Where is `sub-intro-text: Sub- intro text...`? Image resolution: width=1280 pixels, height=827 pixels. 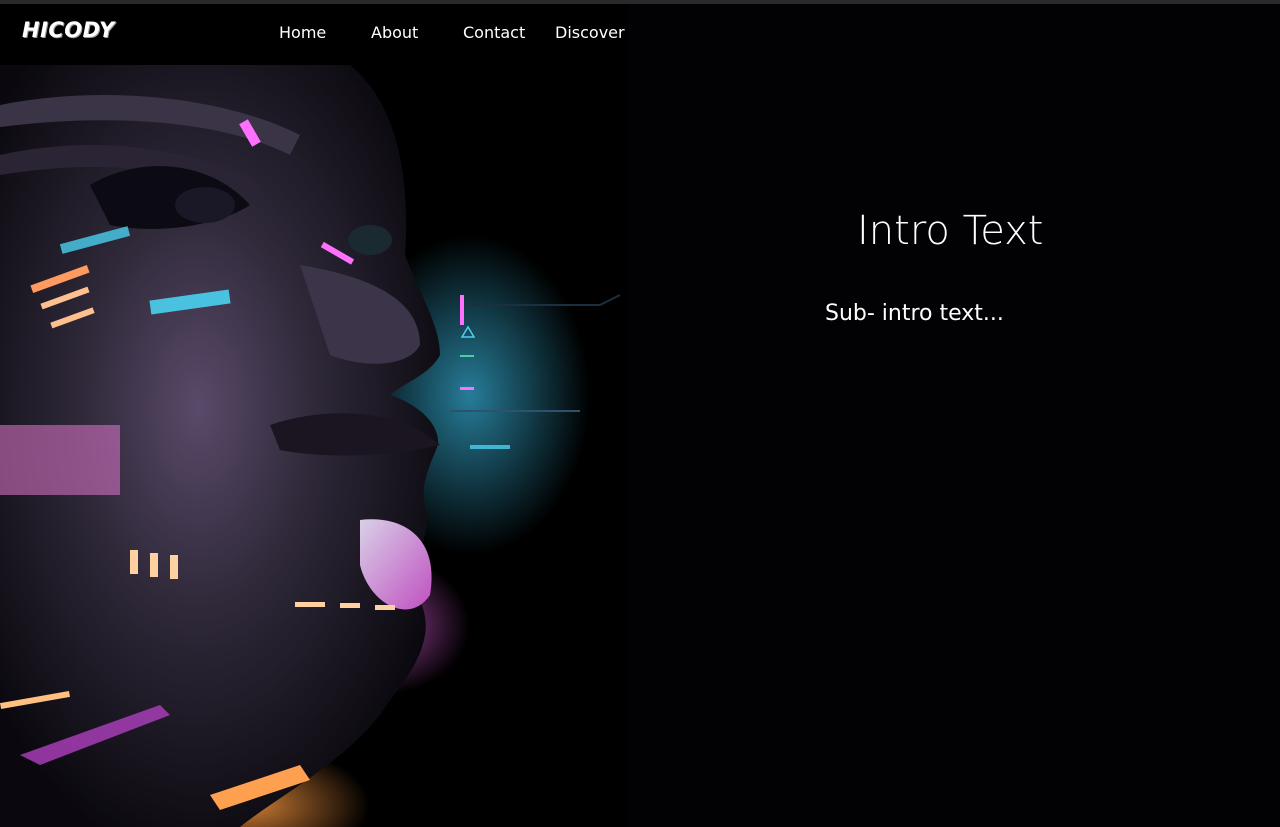 sub-intro-text: Sub- intro text... is located at coordinates (914, 313).